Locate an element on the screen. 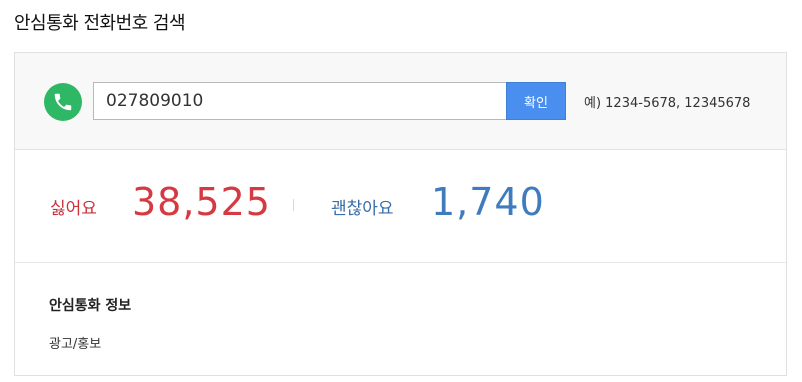 Image resolution: width=802 pixels, height=382 pixels. like-count: 1,740 is located at coordinates (488, 202).